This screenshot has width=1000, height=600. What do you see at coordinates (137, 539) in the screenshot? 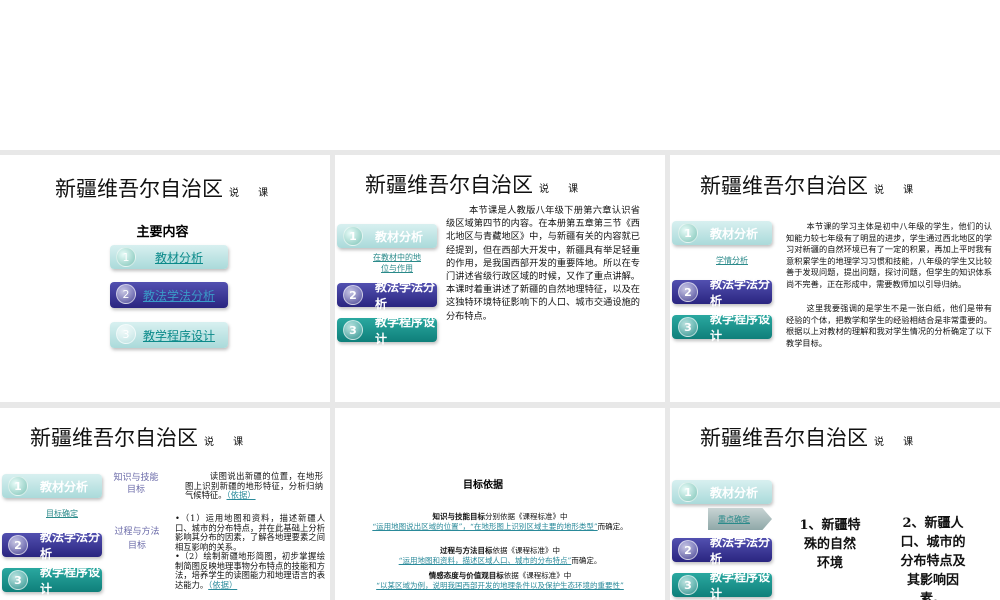
I see `goal-label-process: 过程与方法目标` at bounding box center [137, 539].